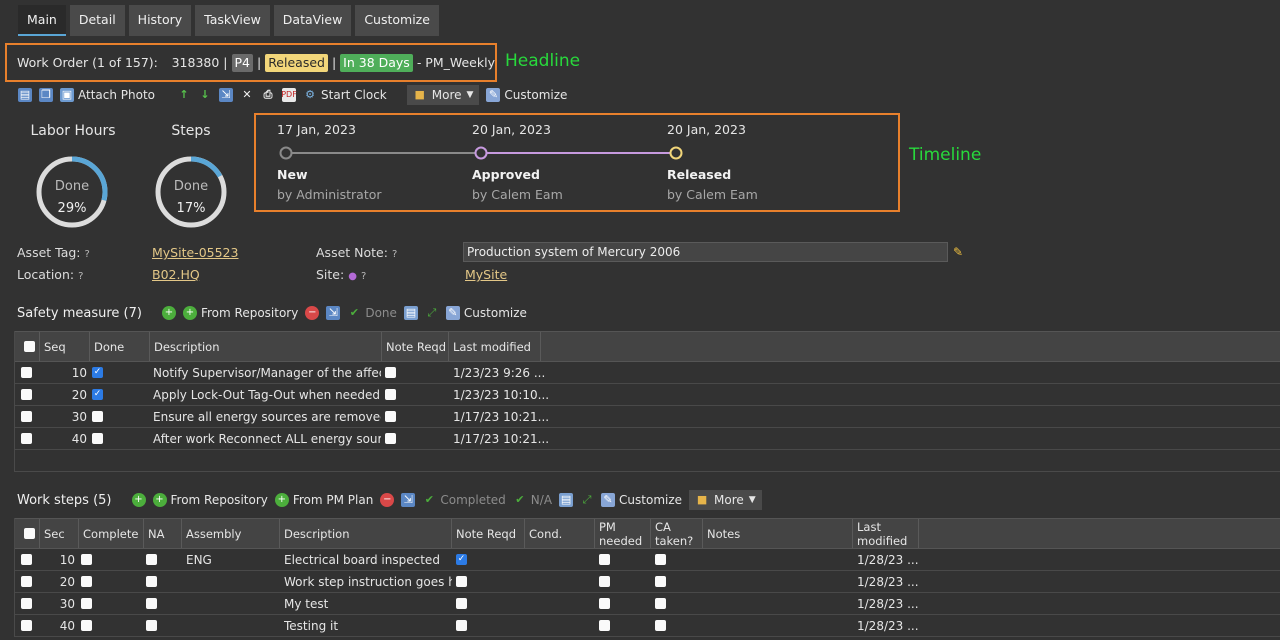  What do you see at coordinates (247, 95) in the screenshot?
I see `delete-icon: ✕` at bounding box center [247, 95].